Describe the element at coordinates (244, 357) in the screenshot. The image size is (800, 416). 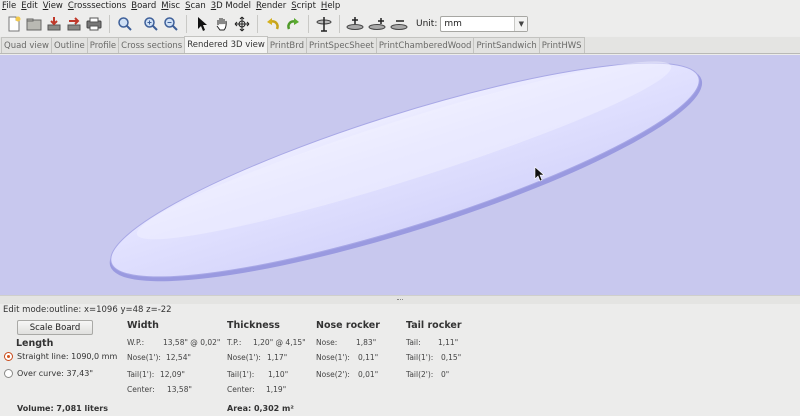
I see `thickness-row-label: Nose(1'):` at that location.